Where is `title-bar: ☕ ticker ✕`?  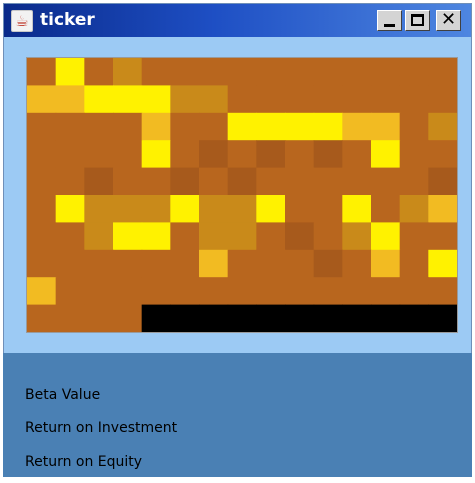
title-bar: ☕ ticker ✕ is located at coordinates (237, 20).